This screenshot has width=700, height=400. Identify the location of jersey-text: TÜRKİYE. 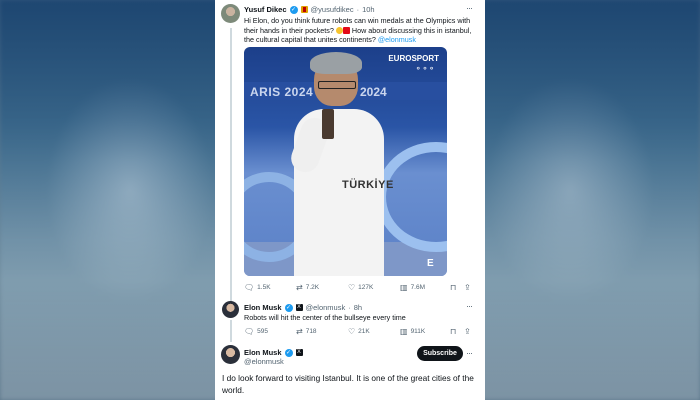
(368, 185).